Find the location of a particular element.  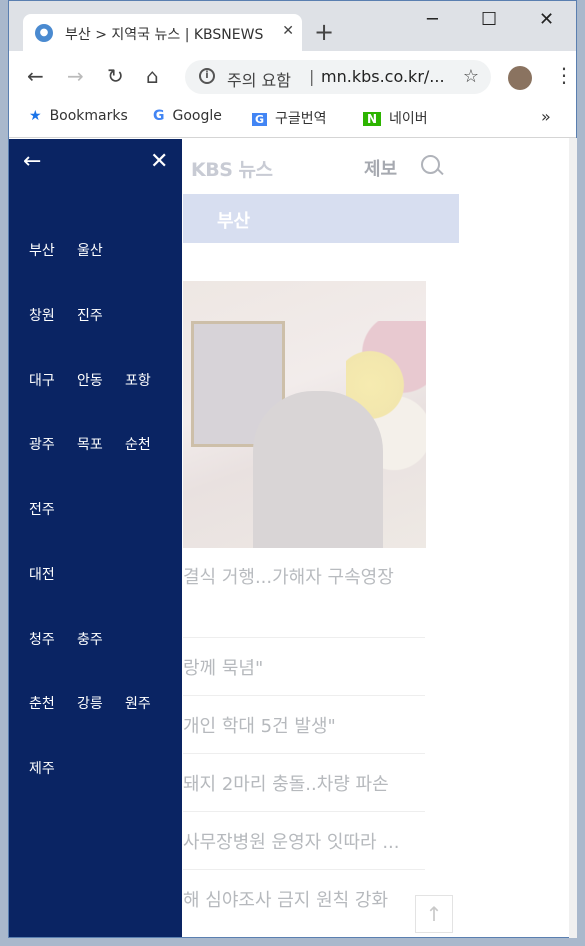

region-row: 대구 안동 포항 is located at coordinates (101, 380).